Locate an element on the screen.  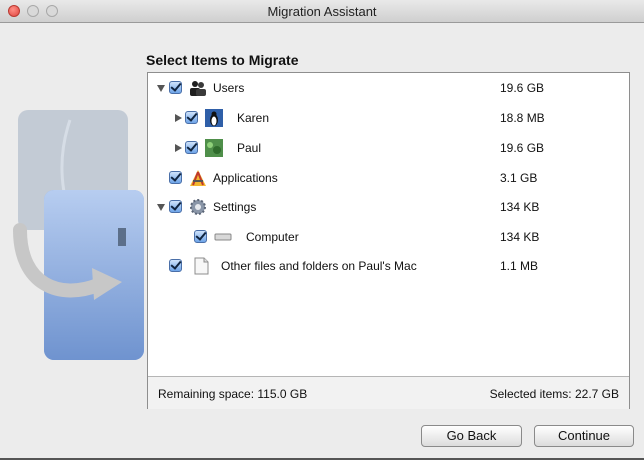
page-title: Select Items to Migrate is located at coordinates (222, 60).